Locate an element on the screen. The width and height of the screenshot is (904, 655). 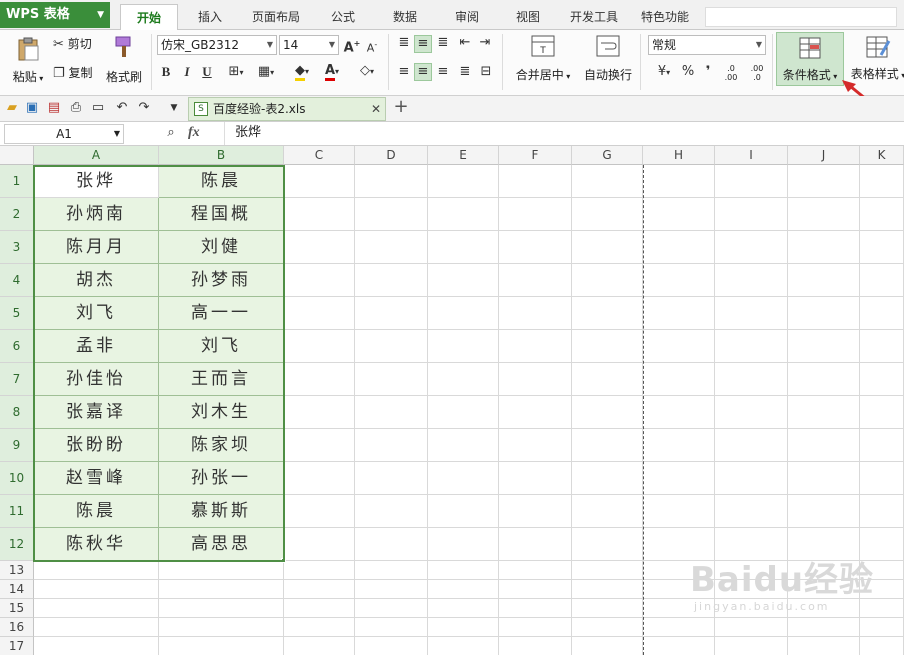
cell-d7 is located at coordinates (391, 379).